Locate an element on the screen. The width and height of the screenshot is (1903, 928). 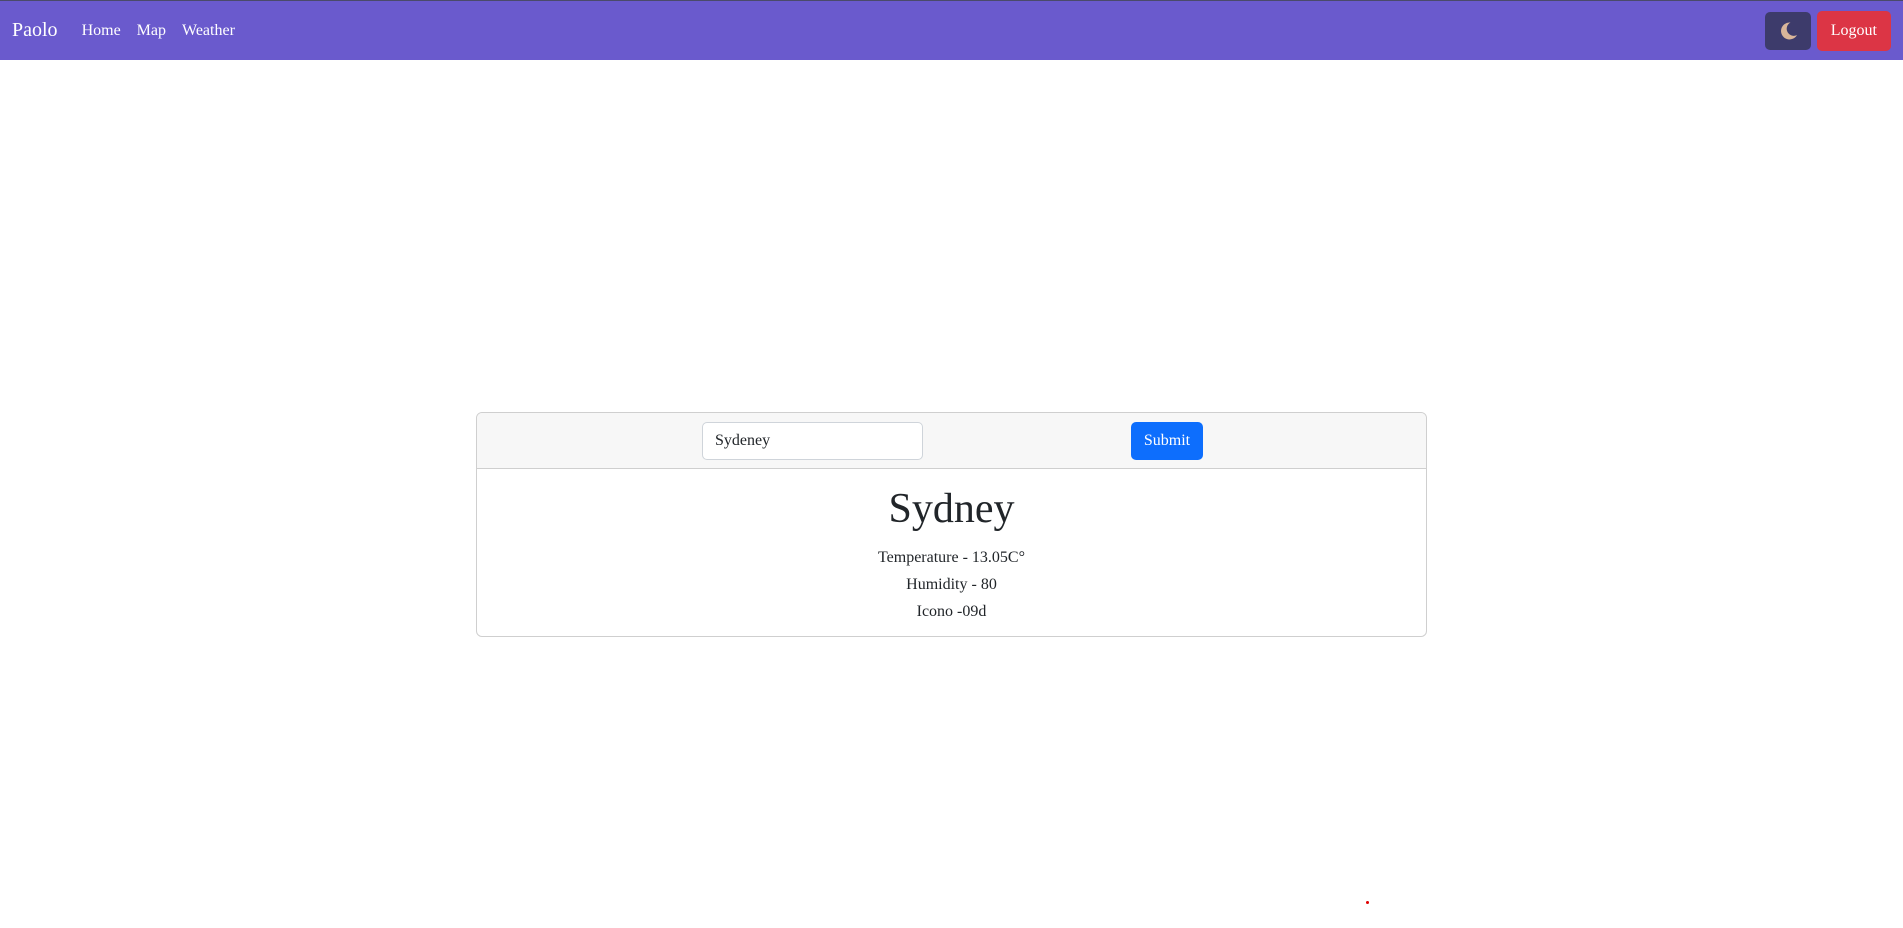
search-bar: Submit is located at coordinates (951, 441).